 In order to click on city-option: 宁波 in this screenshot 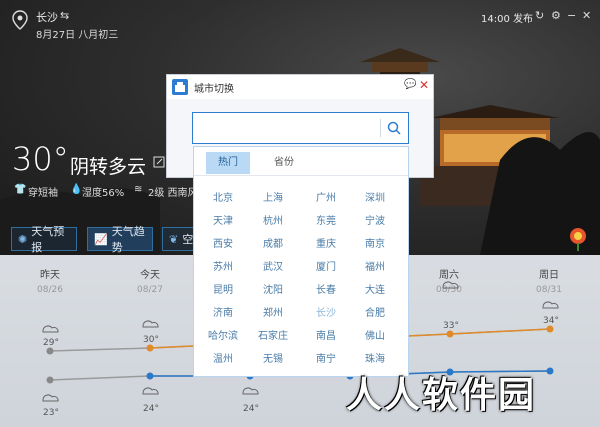, I will do `click(375, 219)`.